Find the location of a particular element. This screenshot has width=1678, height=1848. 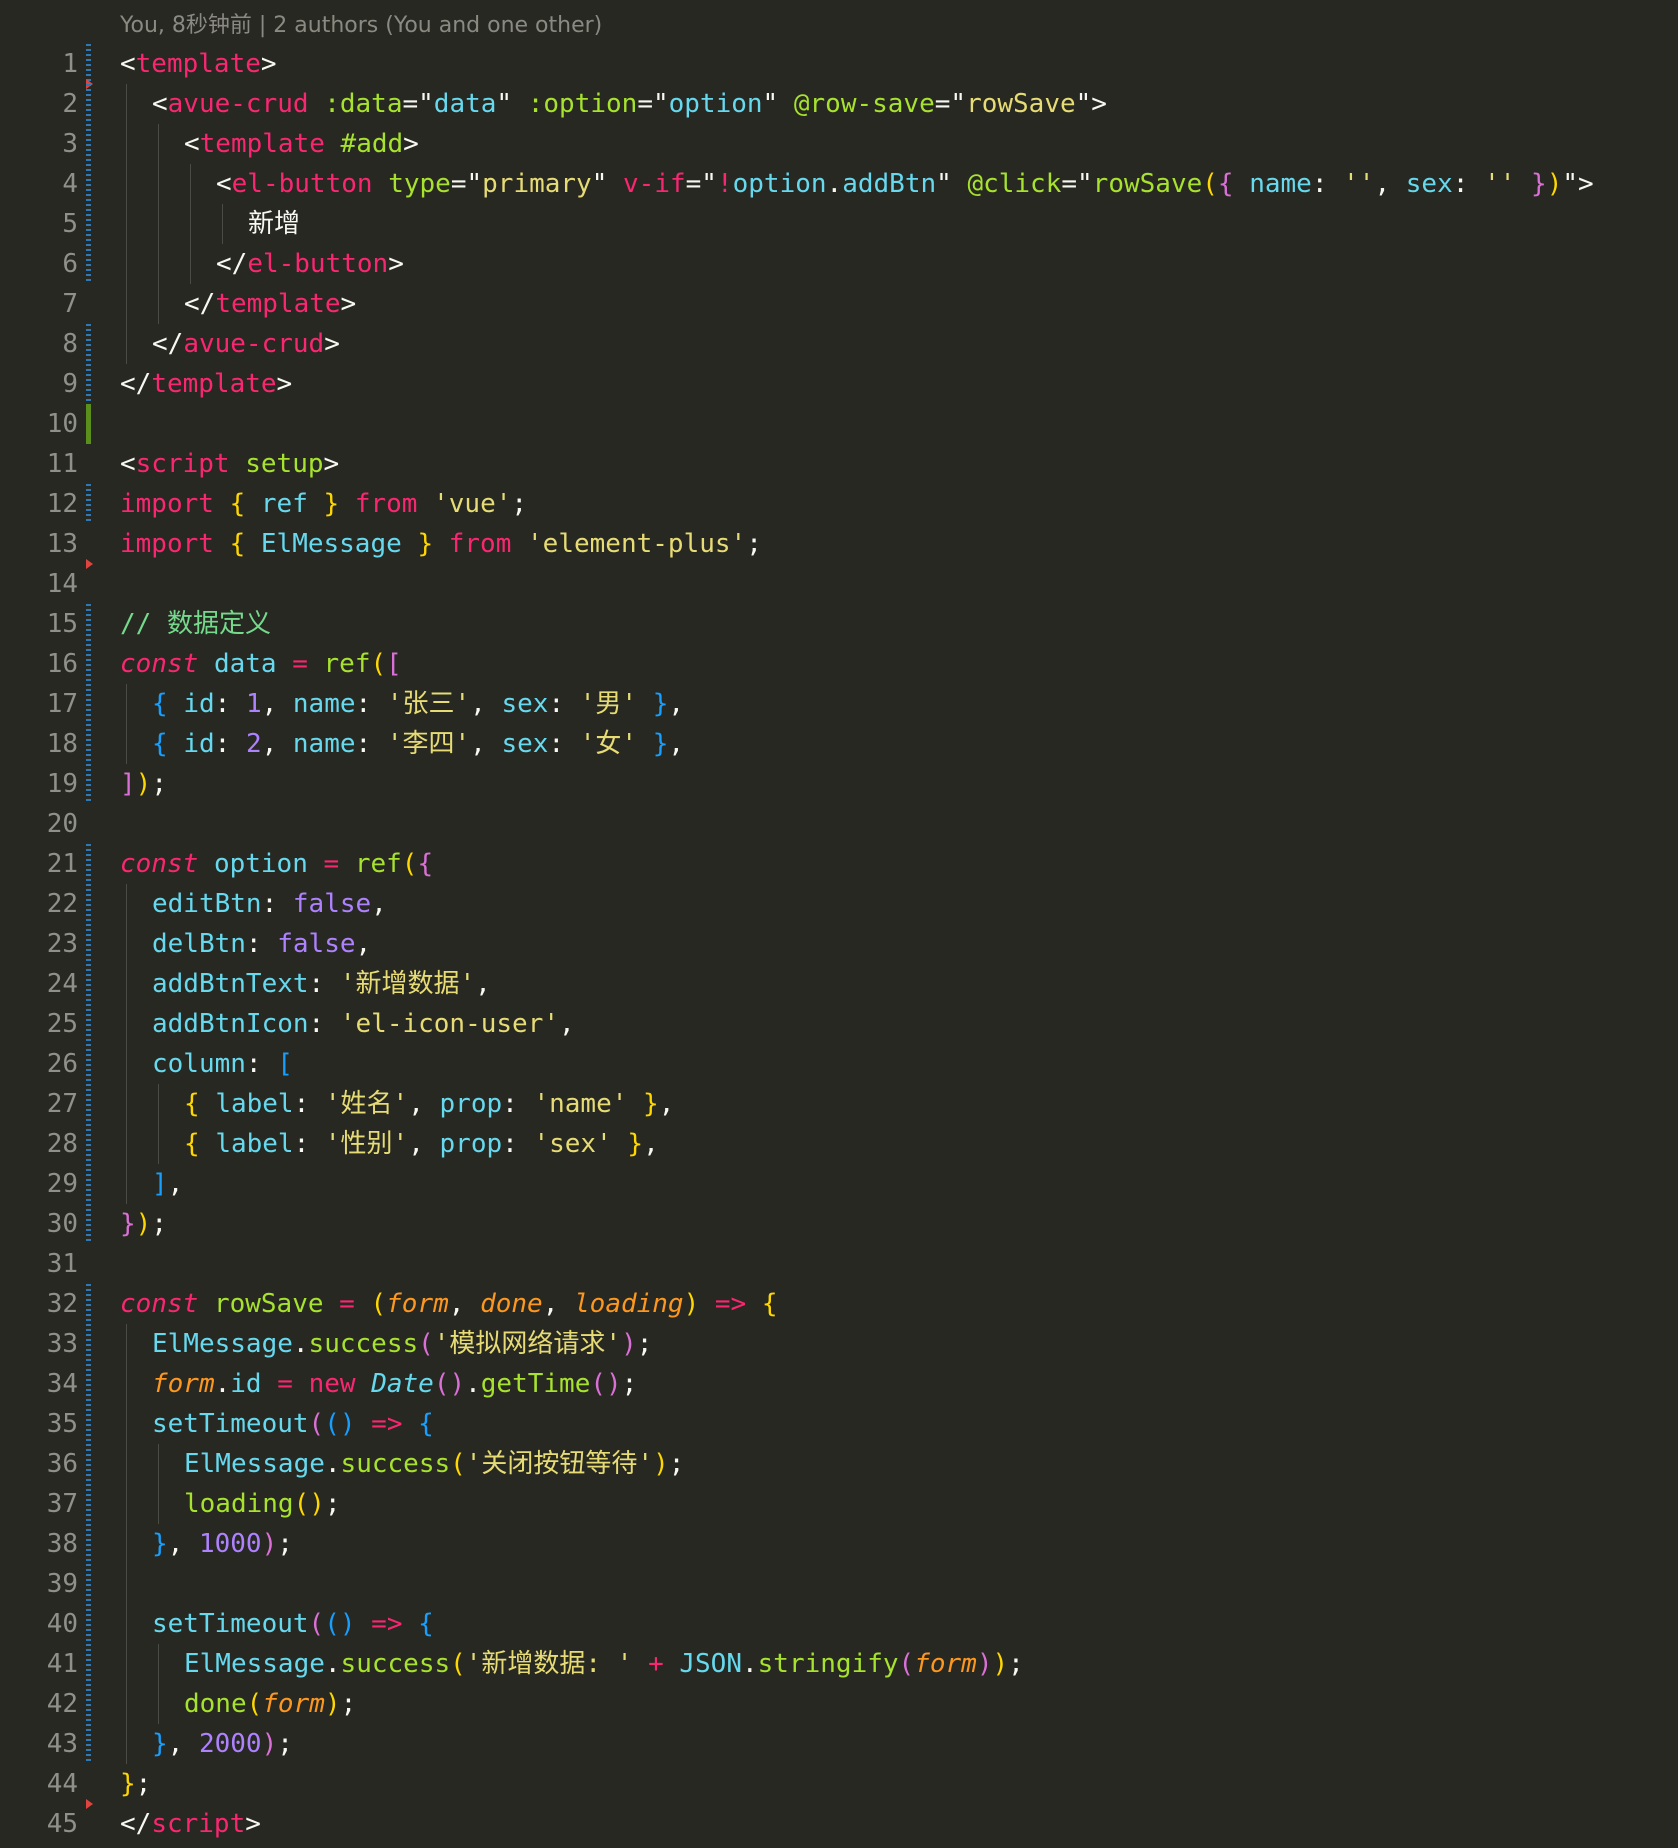

code-line: 19]); is located at coordinates (839, 784).